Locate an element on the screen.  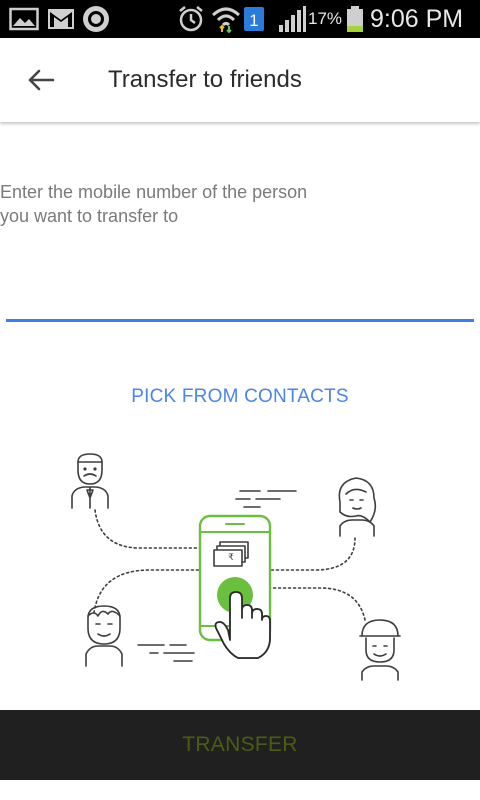
mobile-number-input is located at coordinates (240, 296).